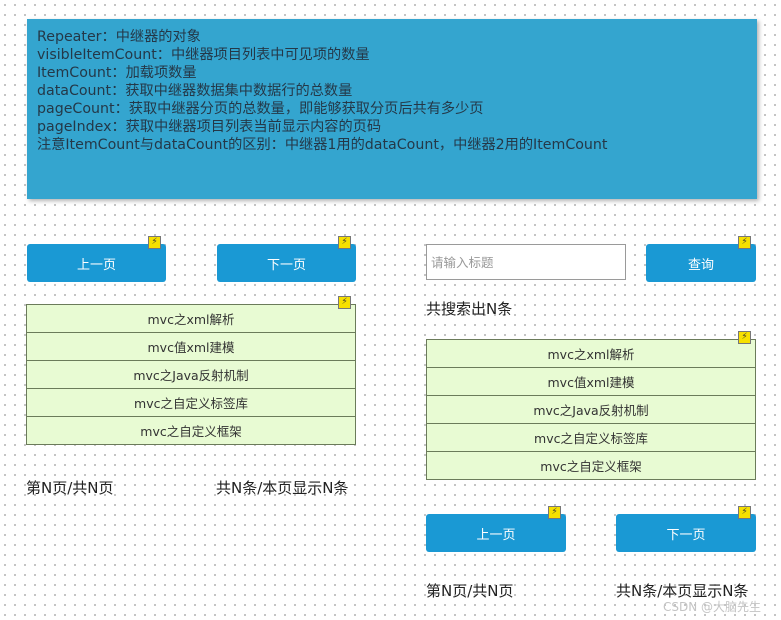 The width and height of the screenshot is (781, 620). What do you see at coordinates (119, 37) in the screenshot?
I see `note-line: Repeater：中继器的对象` at bounding box center [119, 37].